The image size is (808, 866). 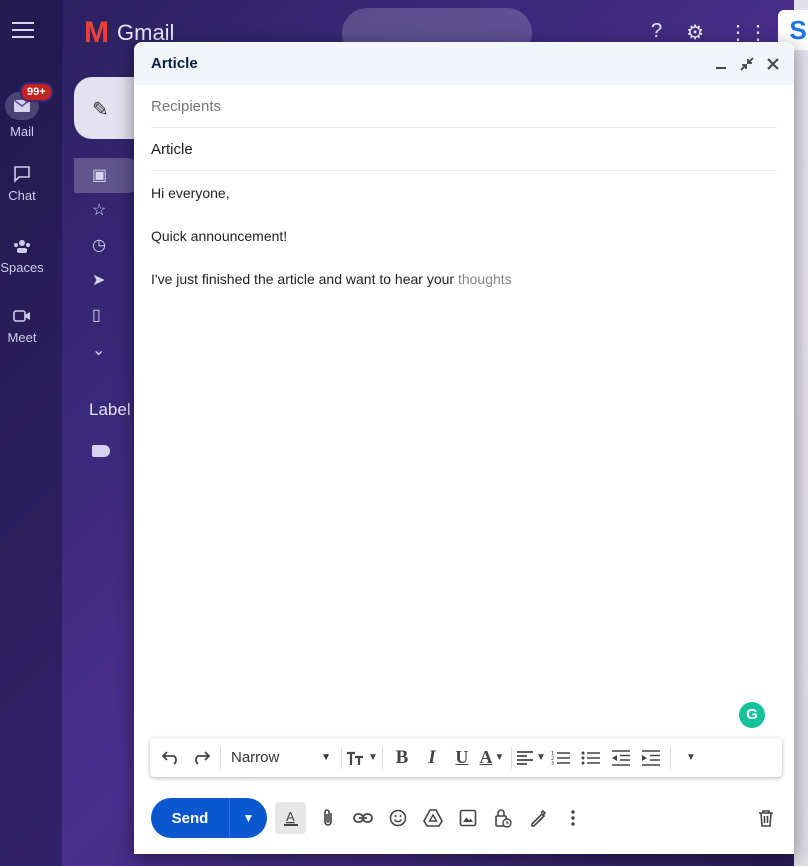 I want to click on compose-actions: A, so click(x=432, y=818).